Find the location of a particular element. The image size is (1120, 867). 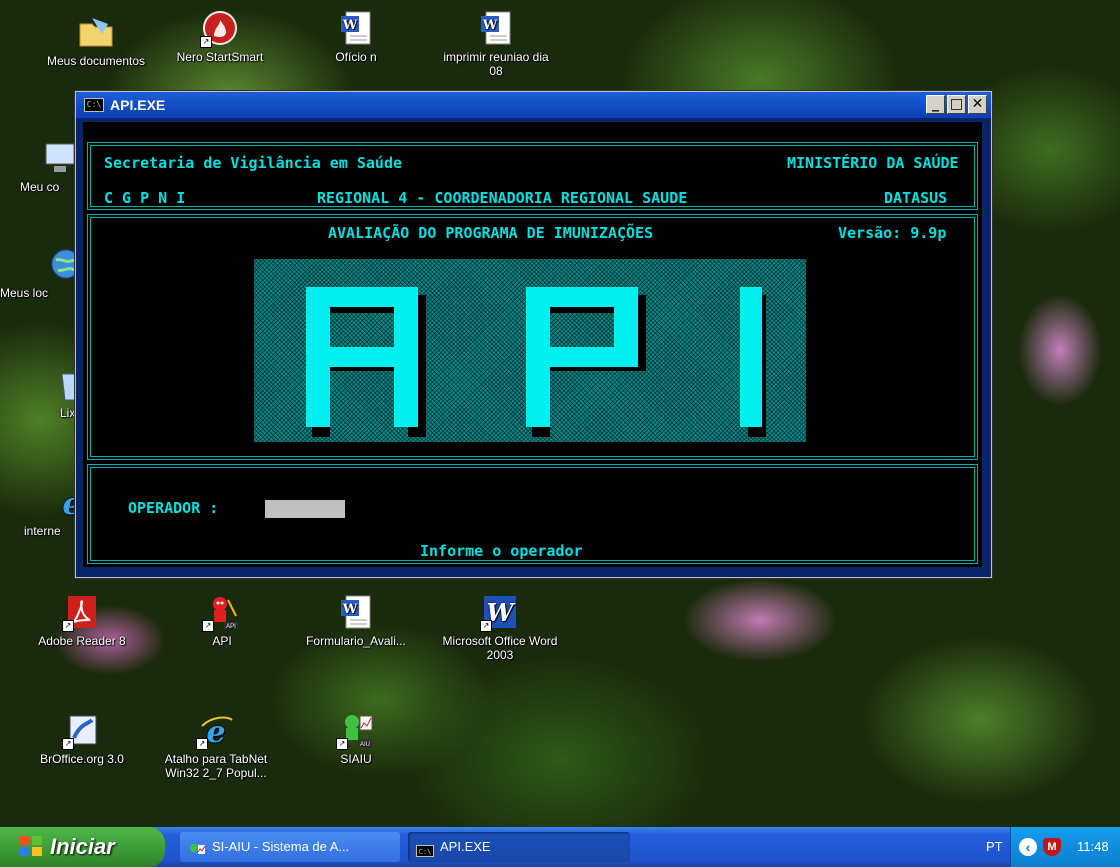

header-secretaria: Secretaria de Vigilância em Saúde is located at coordinates (253, 163).